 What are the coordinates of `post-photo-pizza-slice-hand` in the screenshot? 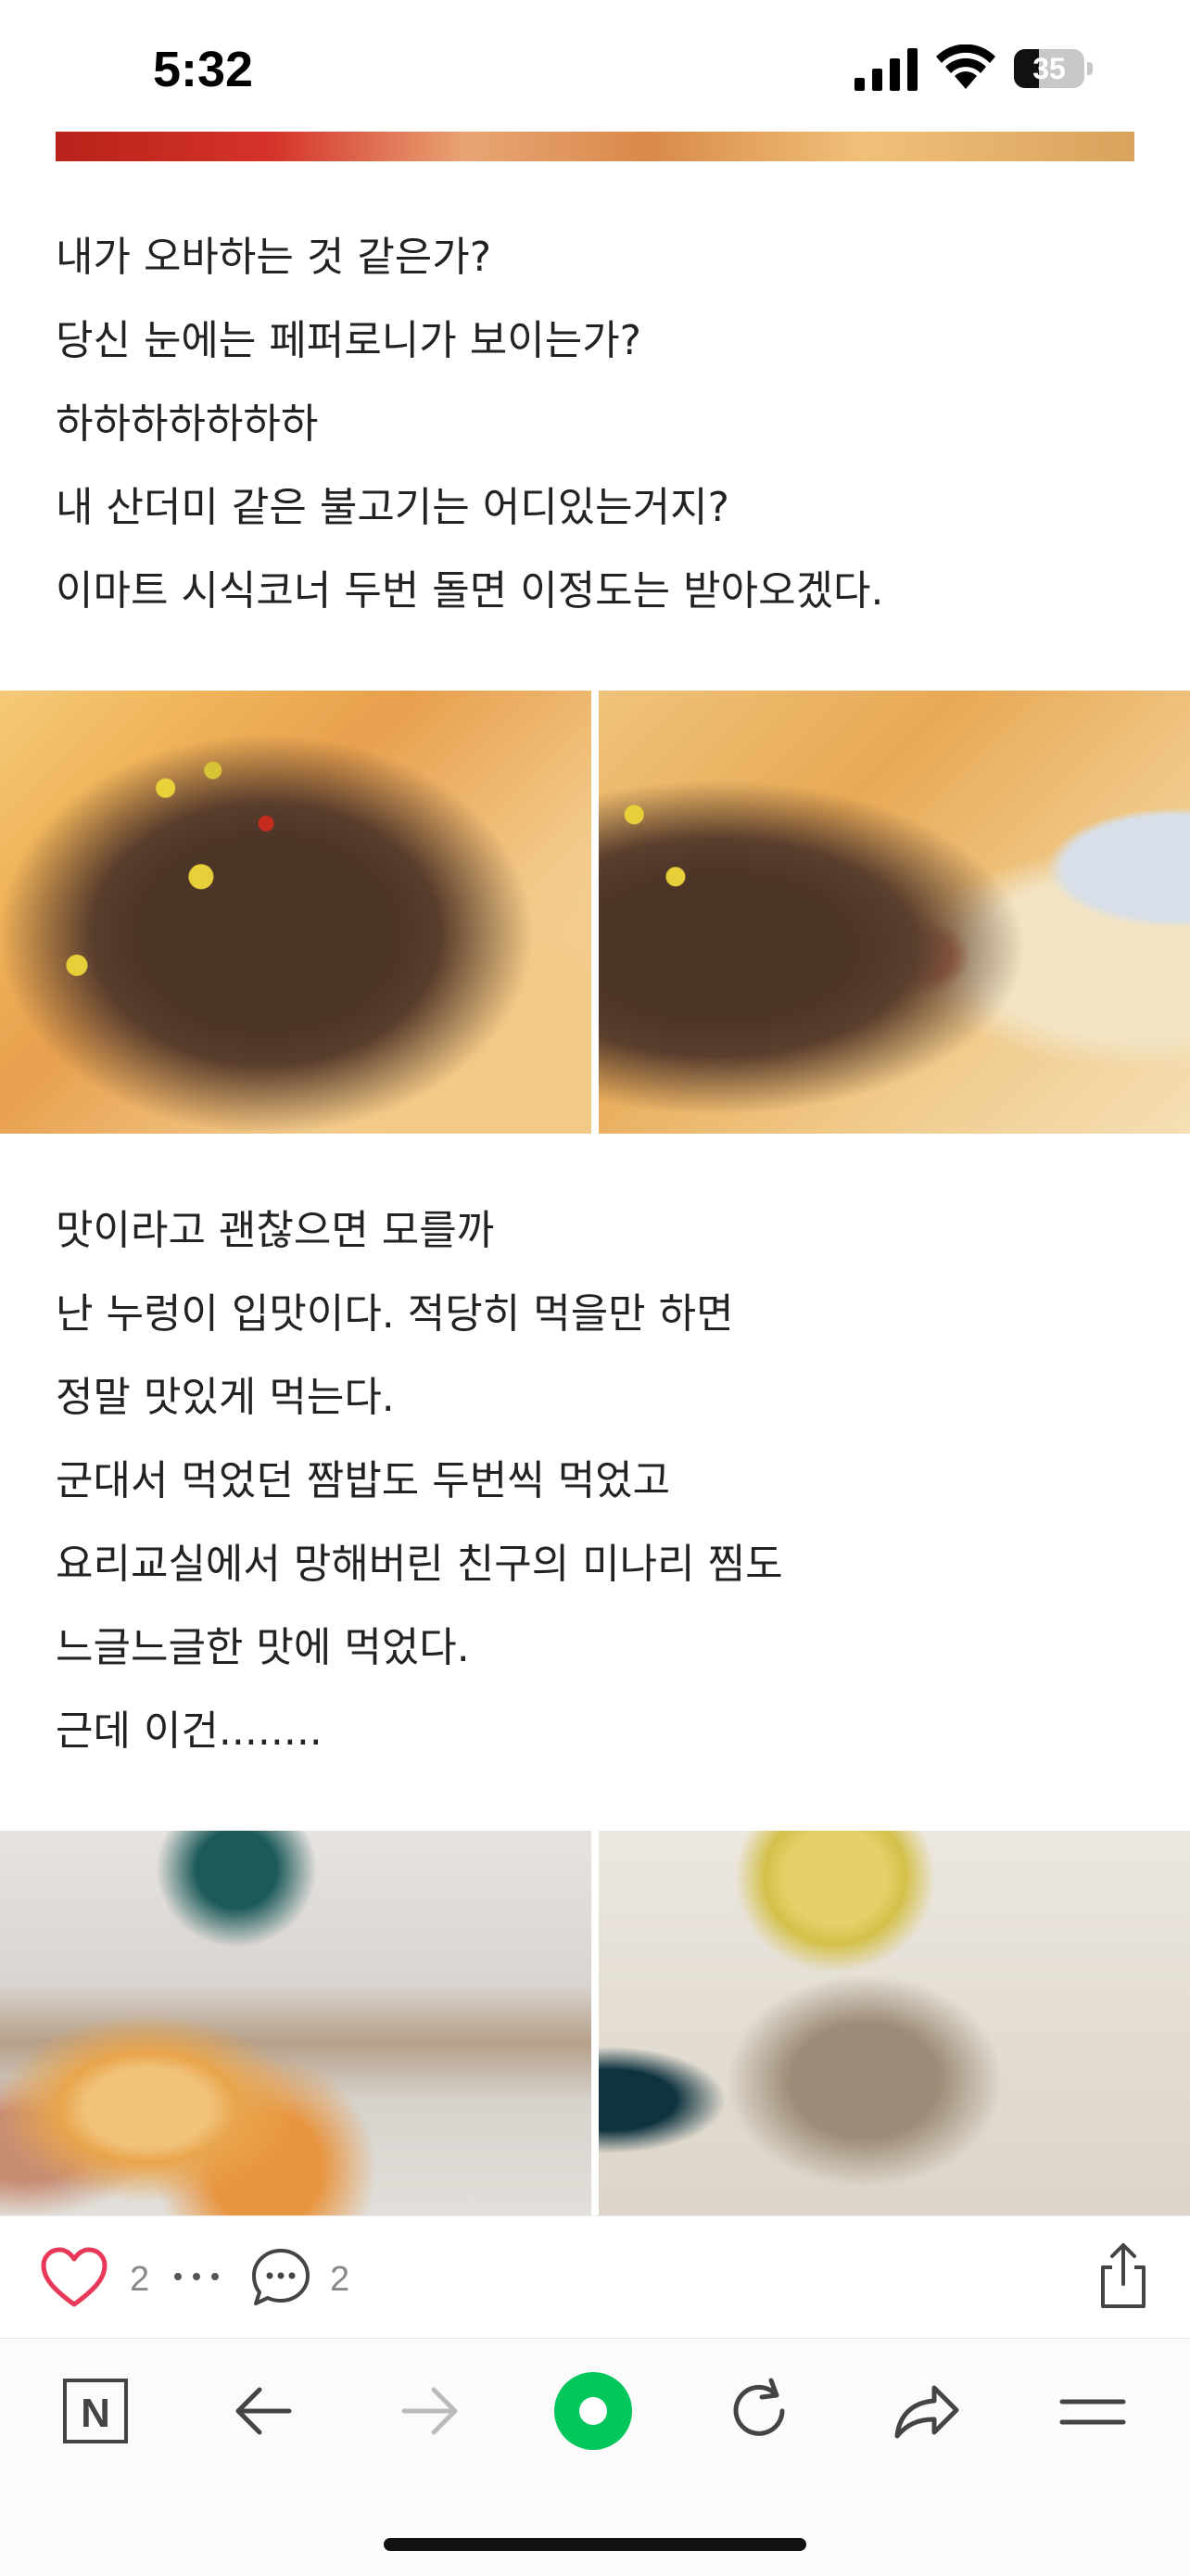 It's located at (295, 2023).